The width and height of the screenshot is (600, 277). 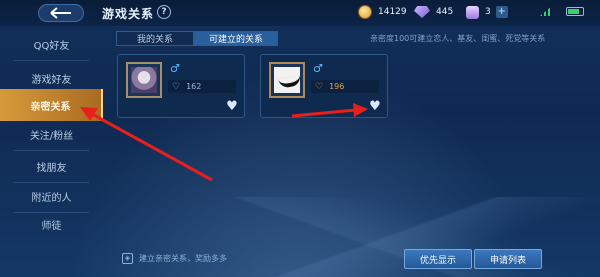 I want to click on sidebar-item-mentor: 师徒, so click(x=51, y=224).